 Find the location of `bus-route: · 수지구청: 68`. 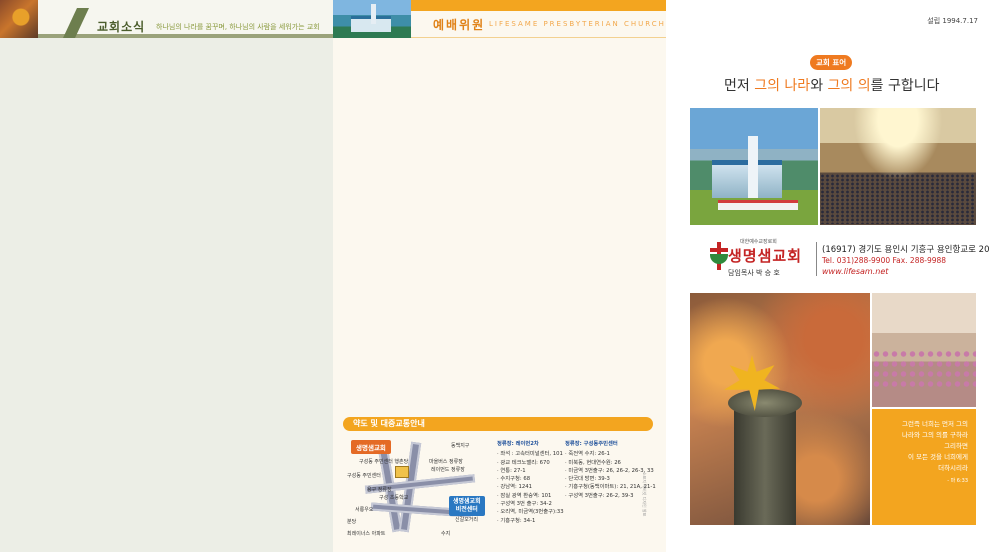

bus-route: · 수지구청: 68 is located at coordinates (514, 479).